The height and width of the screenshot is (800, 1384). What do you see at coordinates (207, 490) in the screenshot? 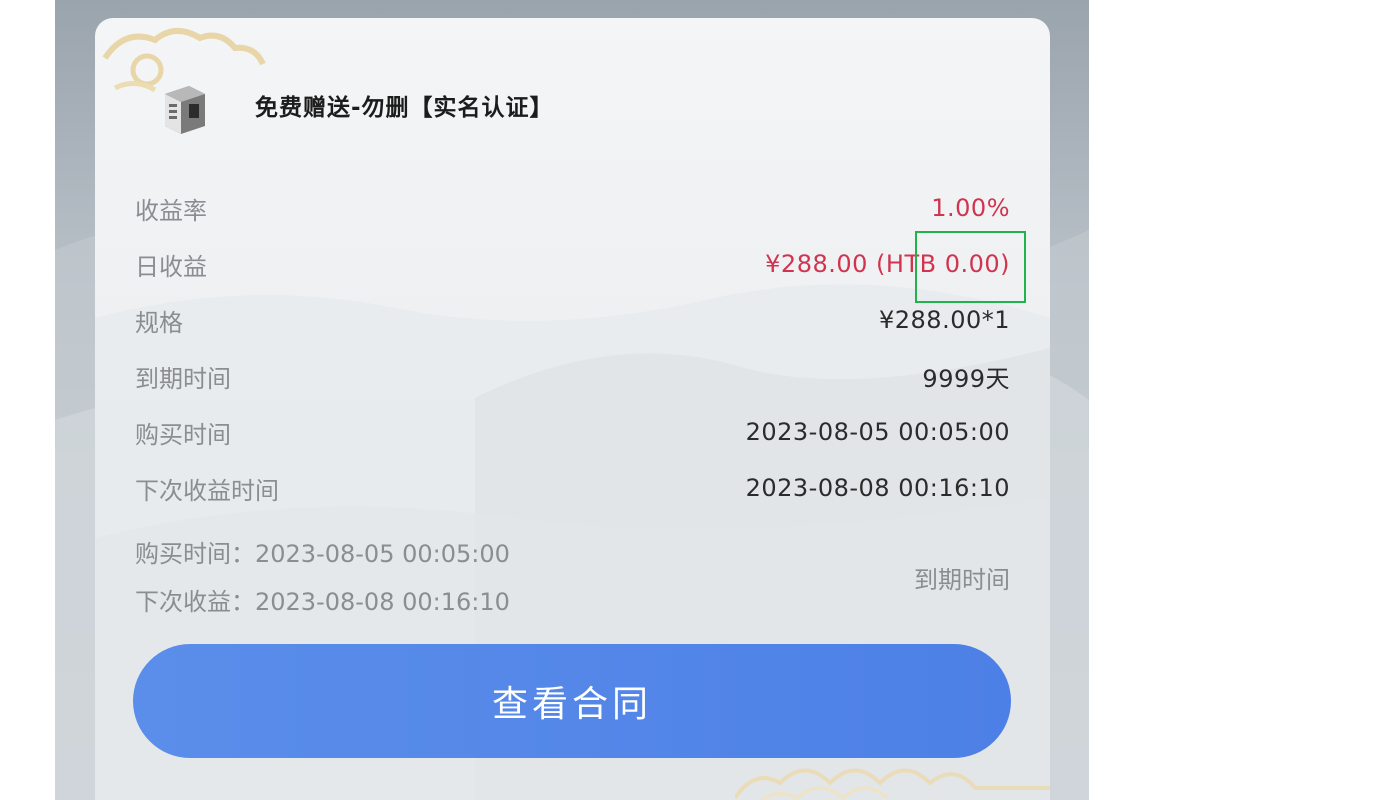
I see `detail-label: 下次收益时间` at bounding box center [207, 490].